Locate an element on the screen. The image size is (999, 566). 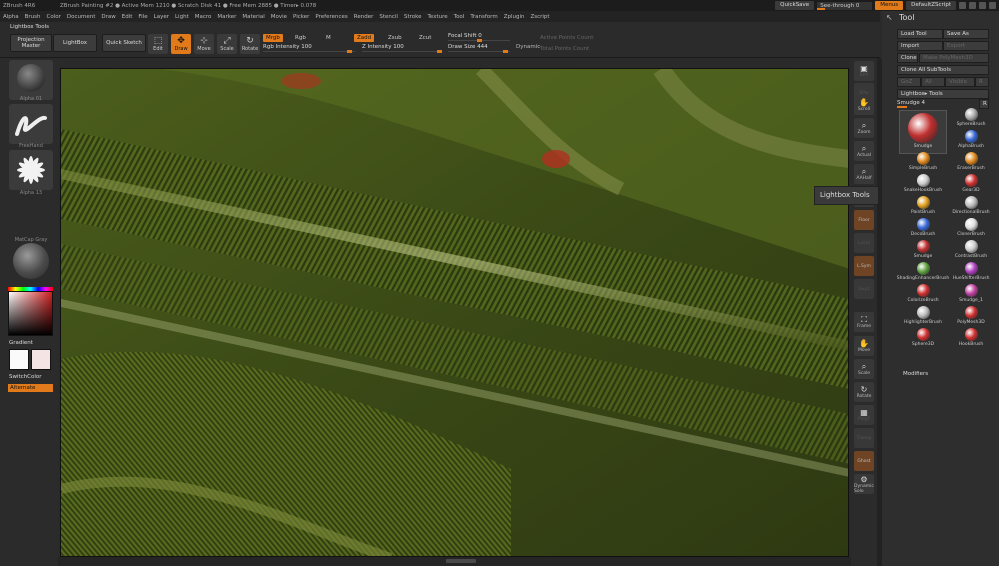
transp-button: Transp is located at coordinates (864, 438).